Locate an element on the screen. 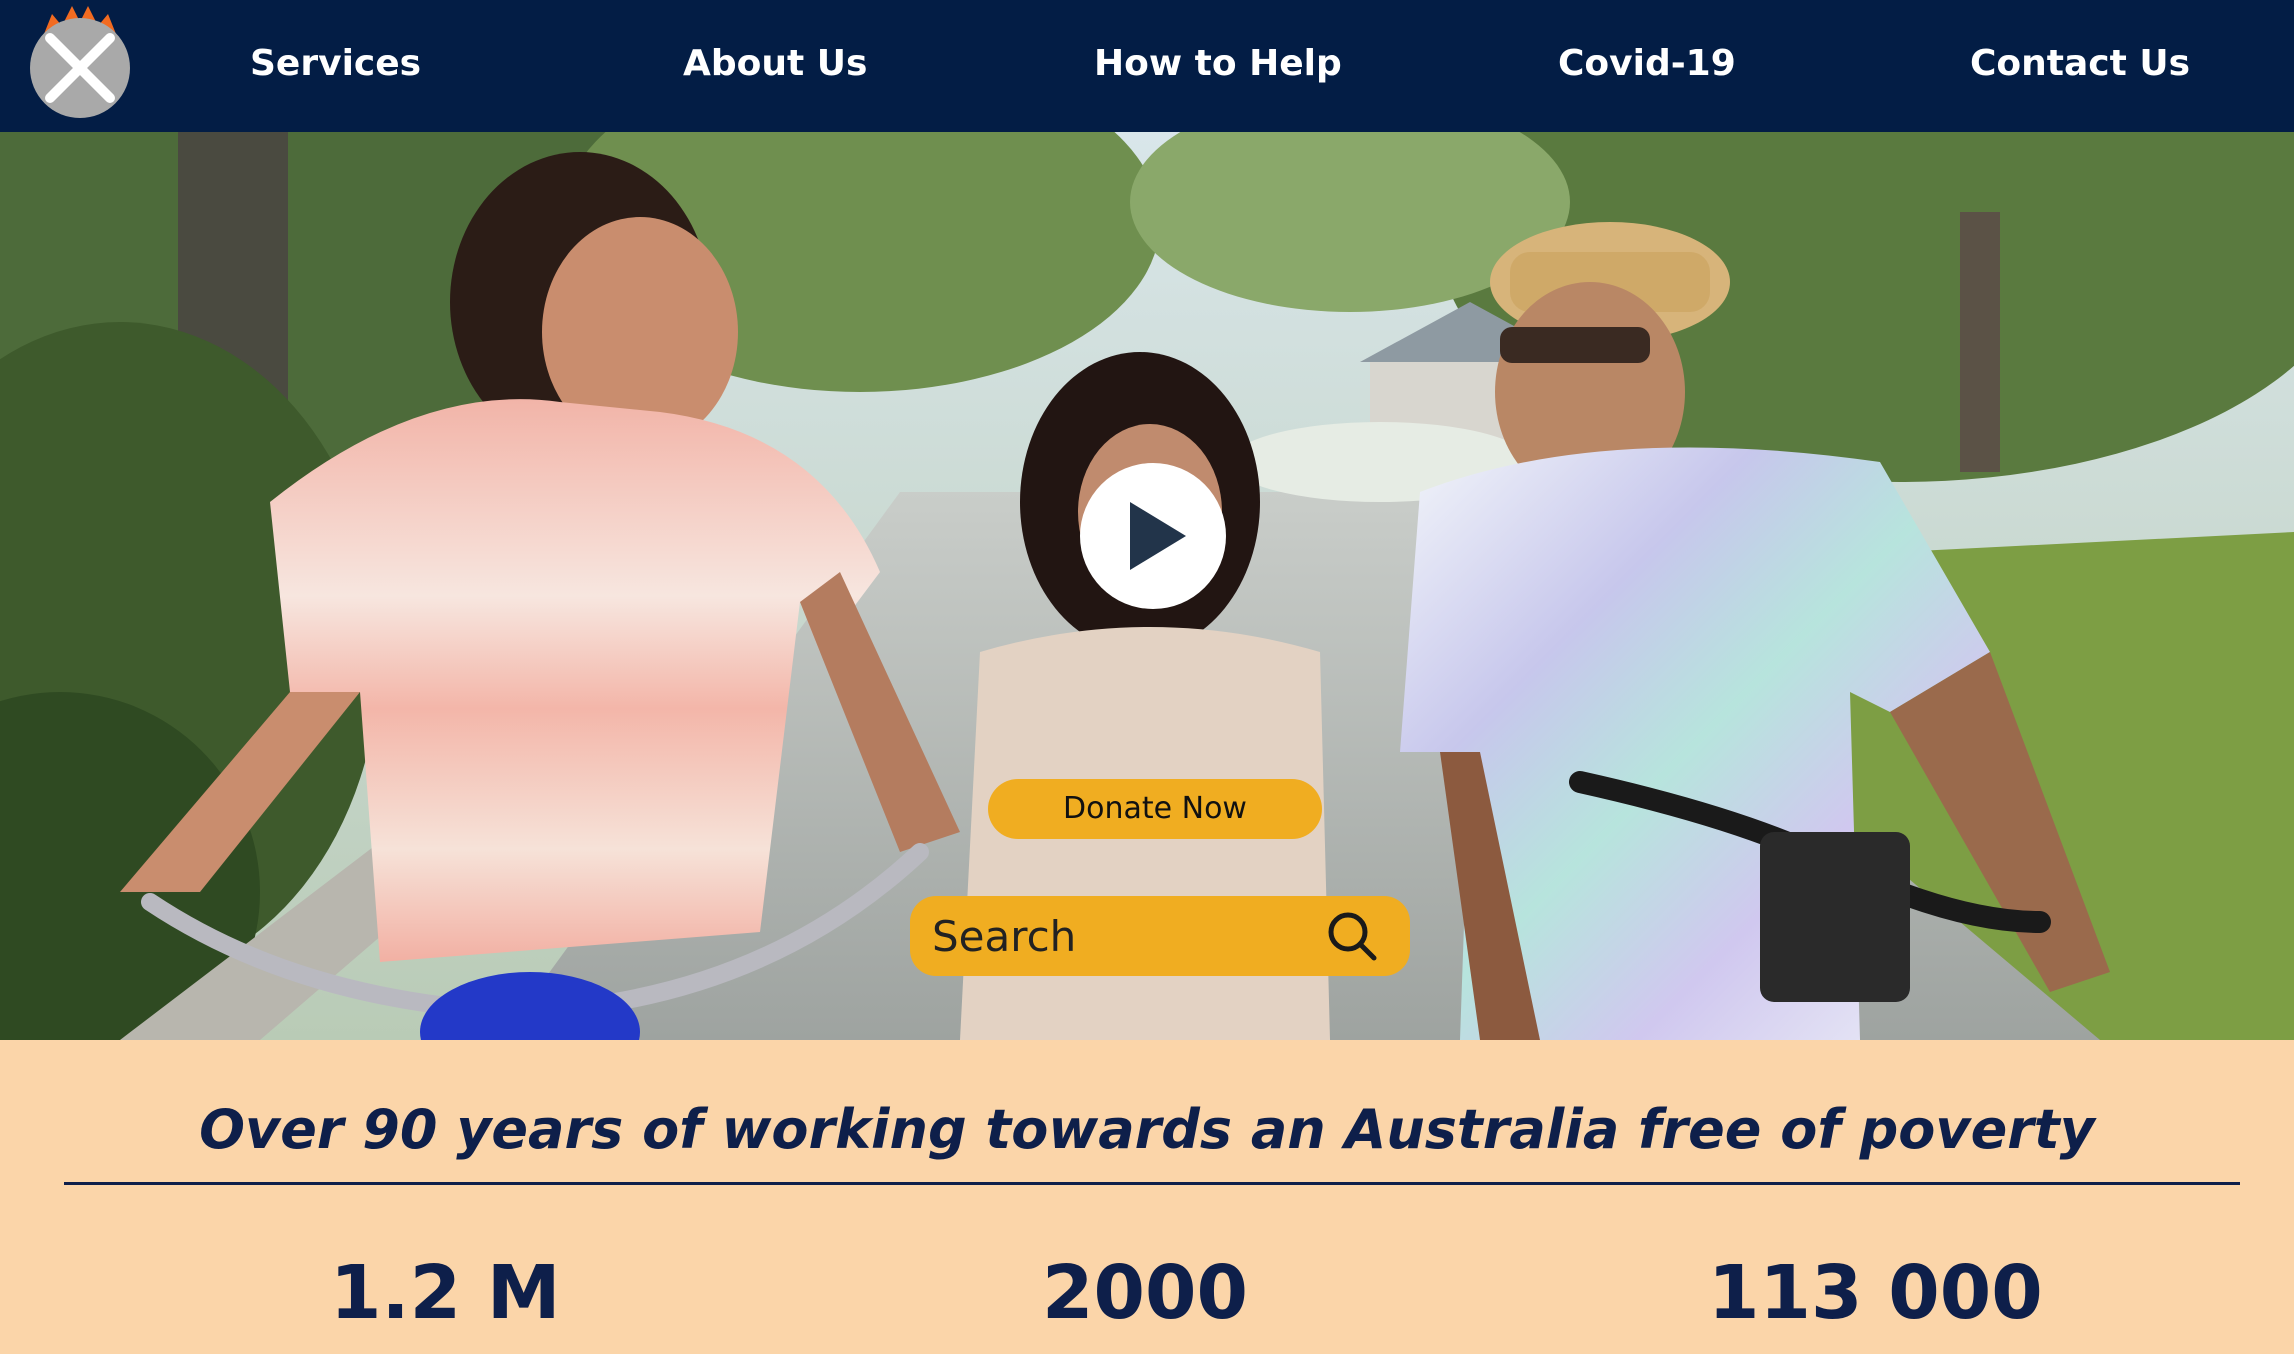  stat-value: 1.2 M is located at coordinates (445, 1293).